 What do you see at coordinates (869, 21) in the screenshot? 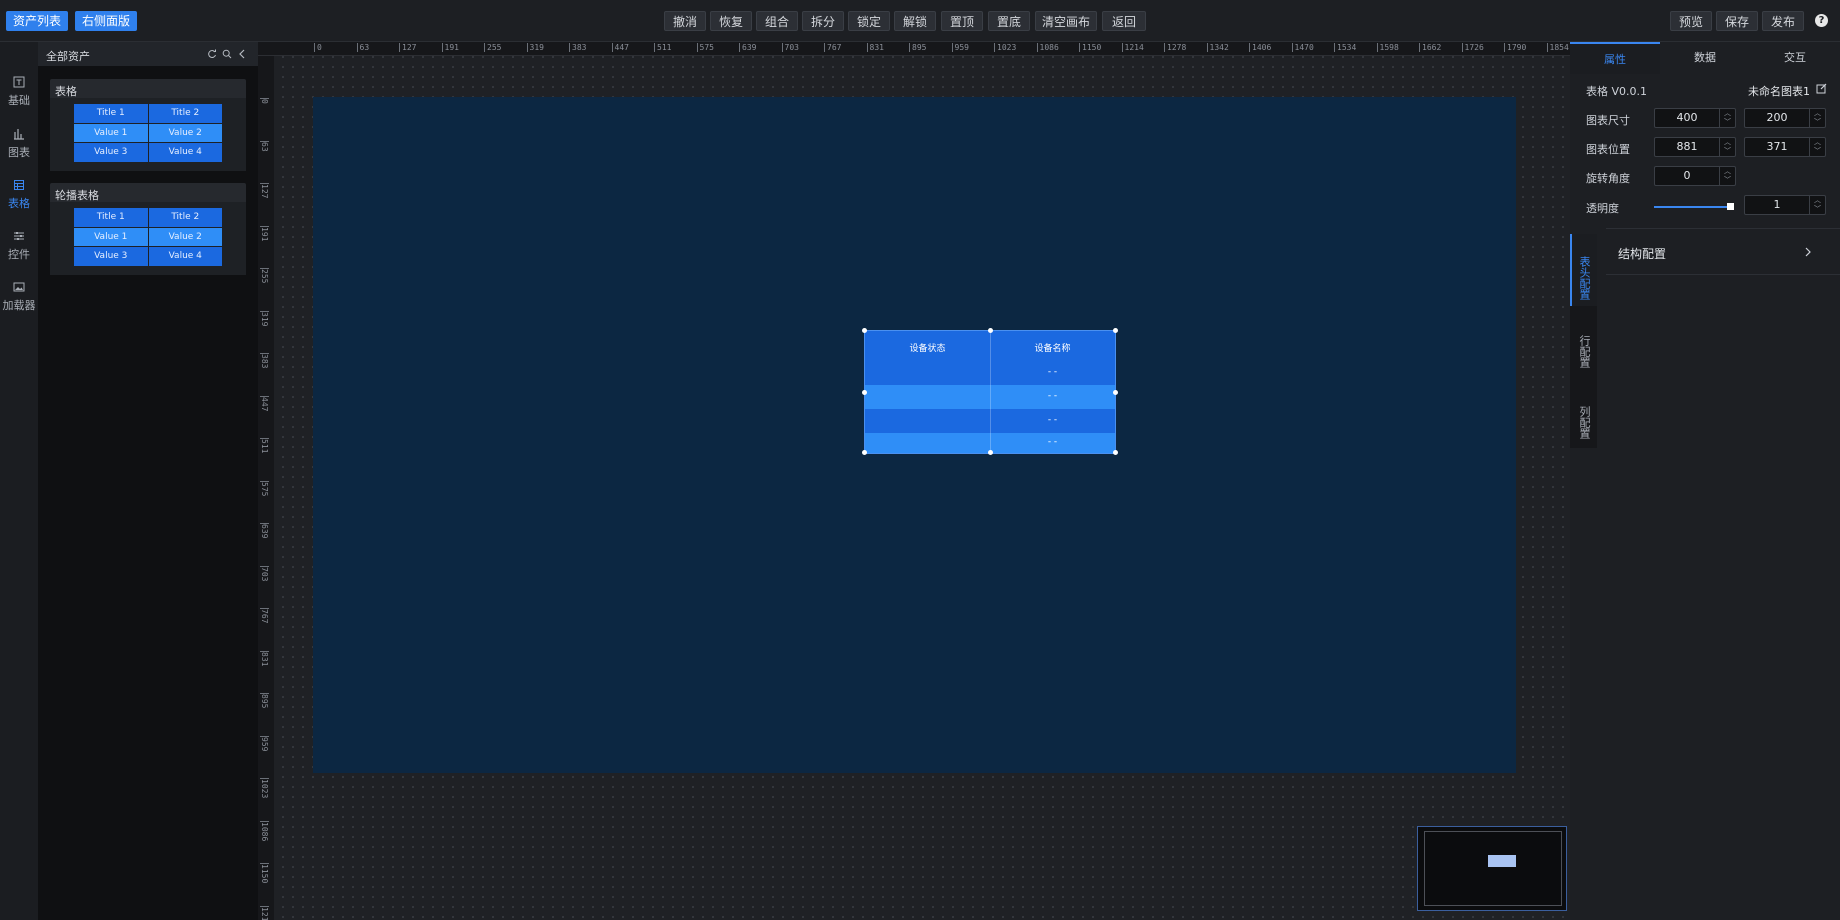
I see `lock-button: 锁定` at bounding box center [869, 21].